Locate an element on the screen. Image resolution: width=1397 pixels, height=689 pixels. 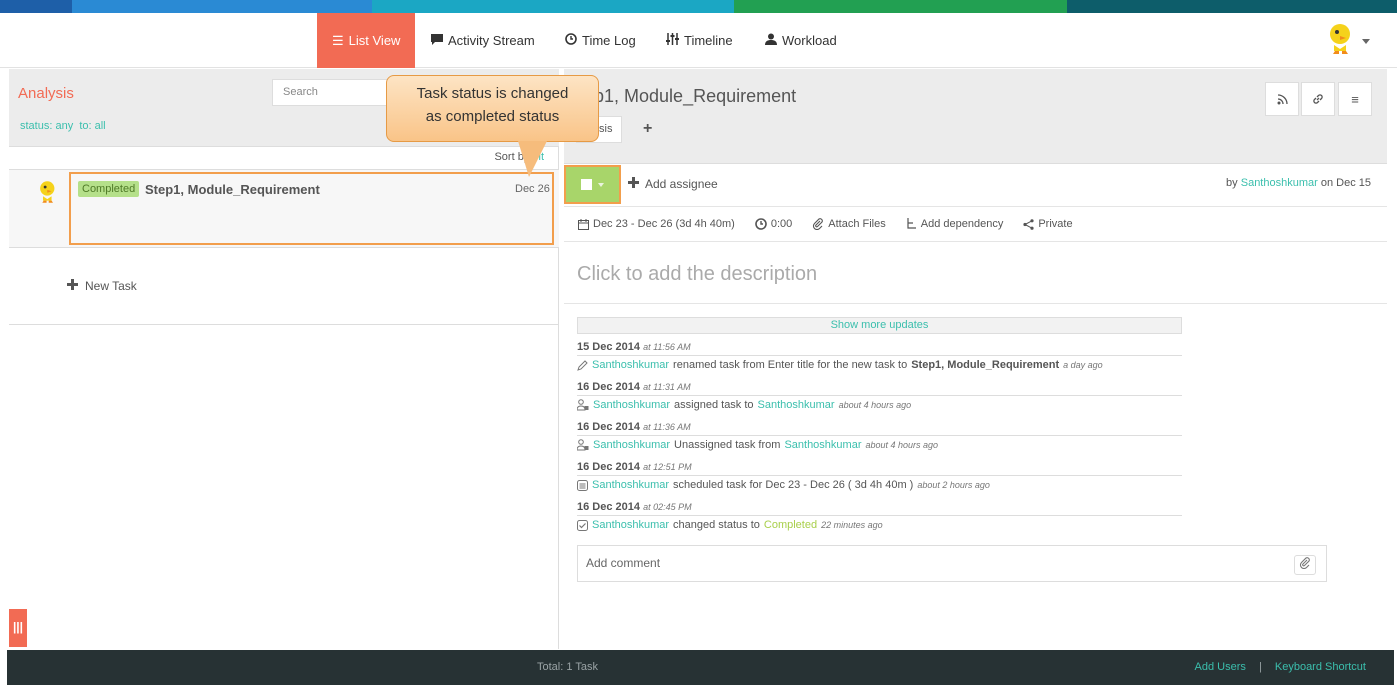
tab-activity-stream: Activity Stream is located at coordinates (483, 40).